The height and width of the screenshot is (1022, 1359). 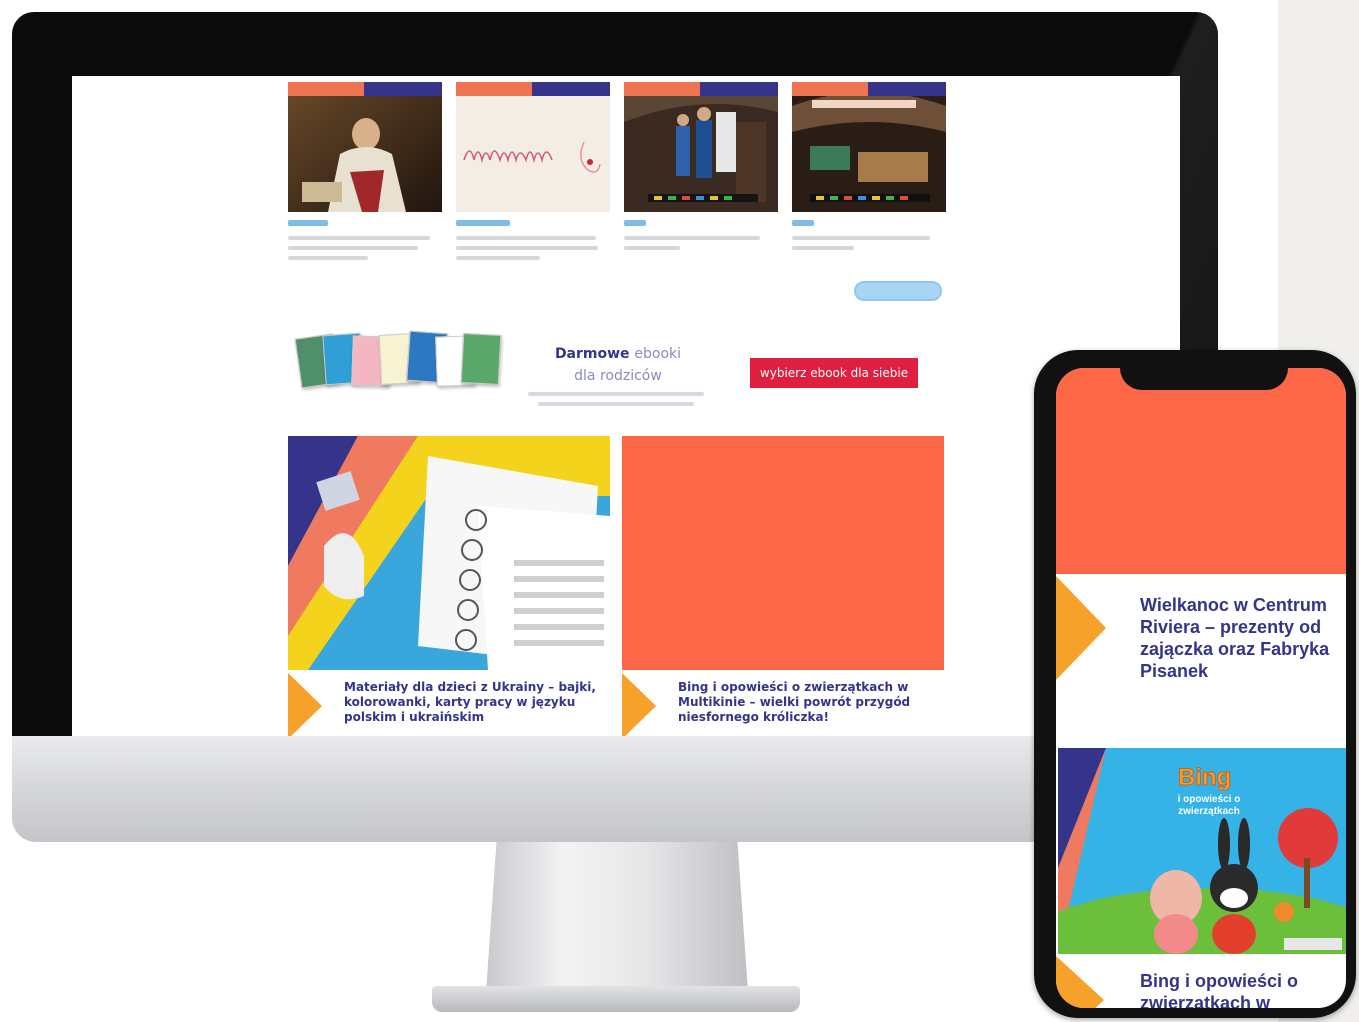 What do you see at coordinates (617, 917) in the screenshot?
I see `imac-stand` at bounding box center [617, 917].